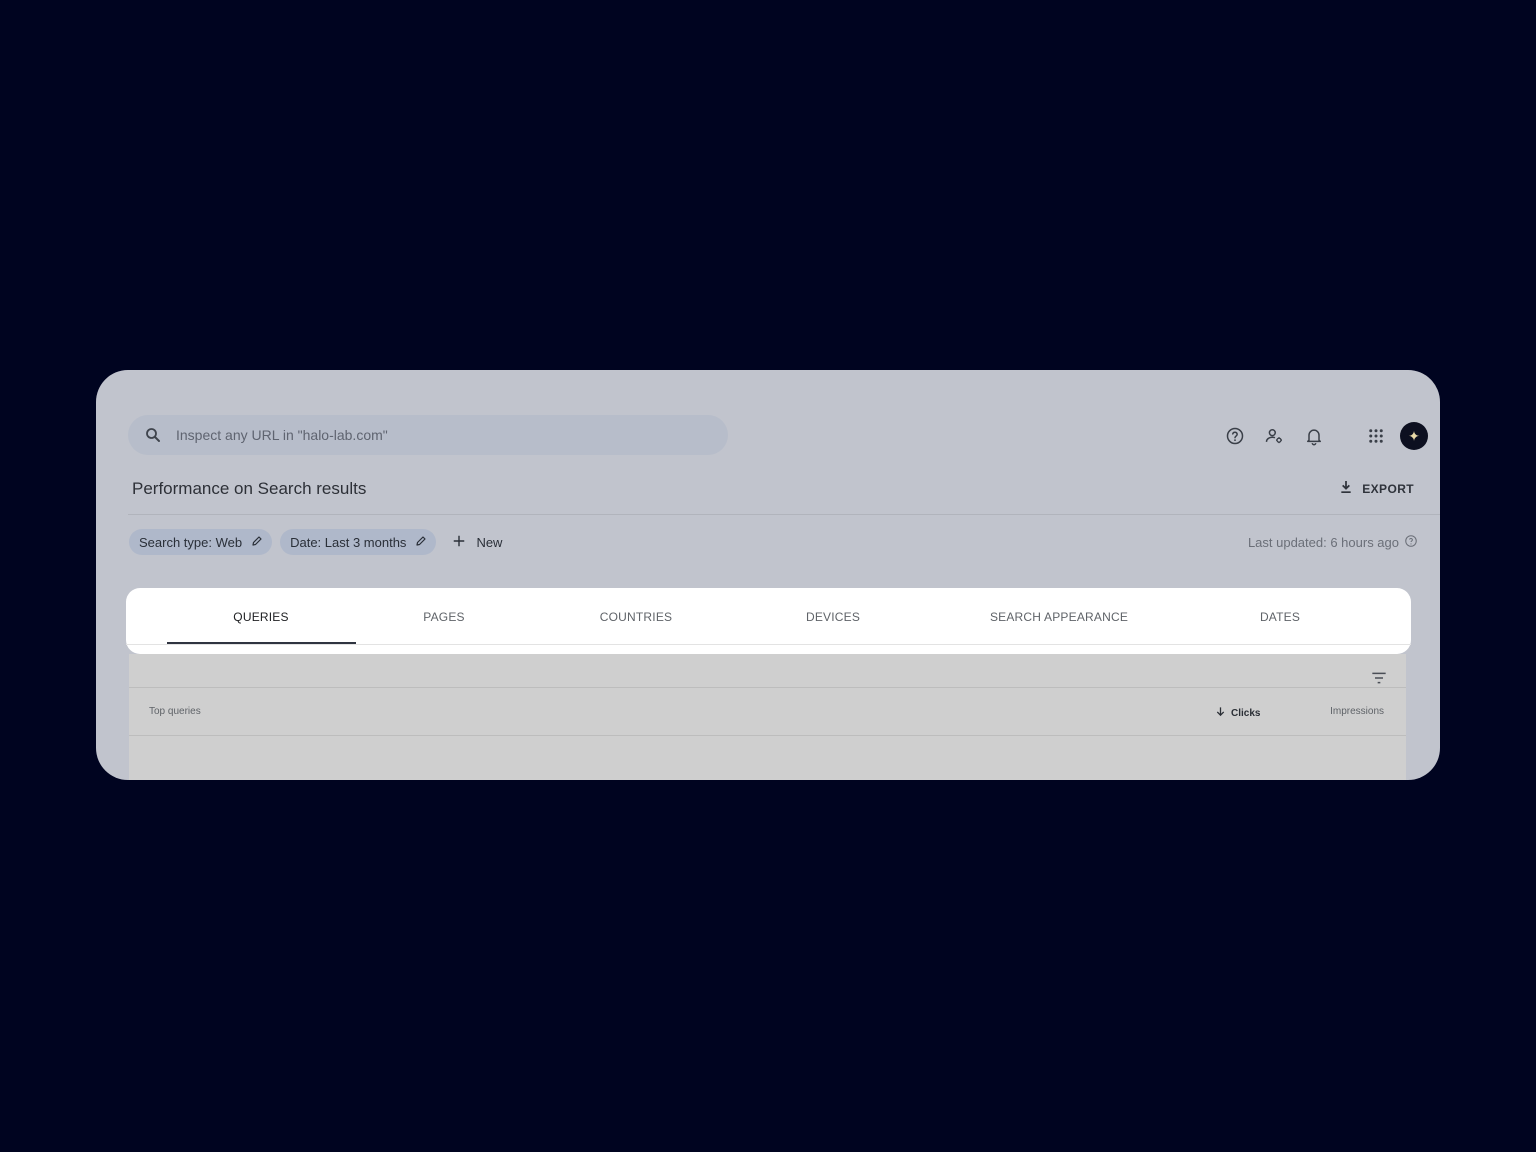  What do you see at coordinates (768, 644) in the screenshot?
I see `tabs-divider` at bounding box center [768, 644].